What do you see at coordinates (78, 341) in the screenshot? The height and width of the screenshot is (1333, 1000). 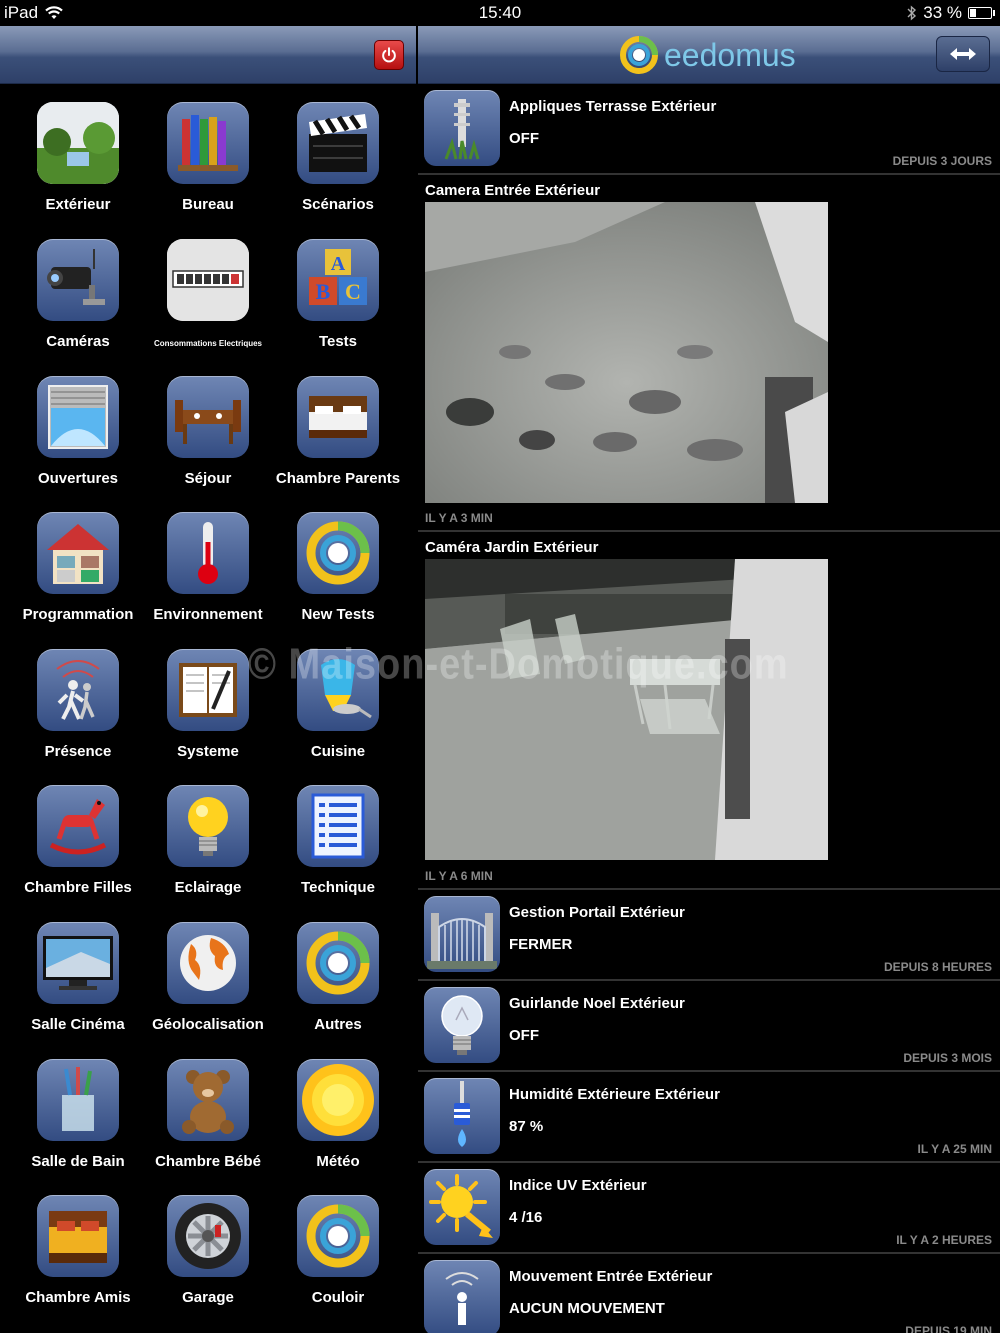 I see `room-label: Caméras` at bounding box center [78, 341].